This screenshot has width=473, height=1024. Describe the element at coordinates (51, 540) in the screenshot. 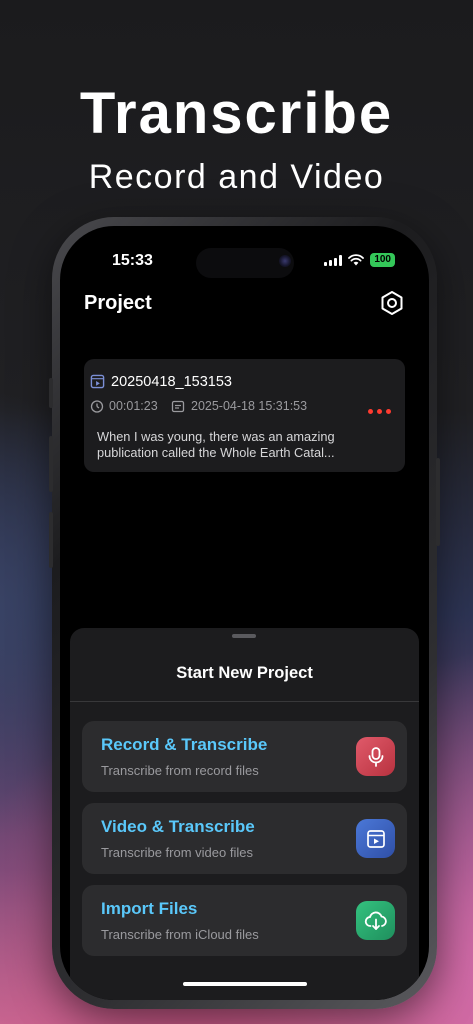

I see `volume-down-button` at that location.